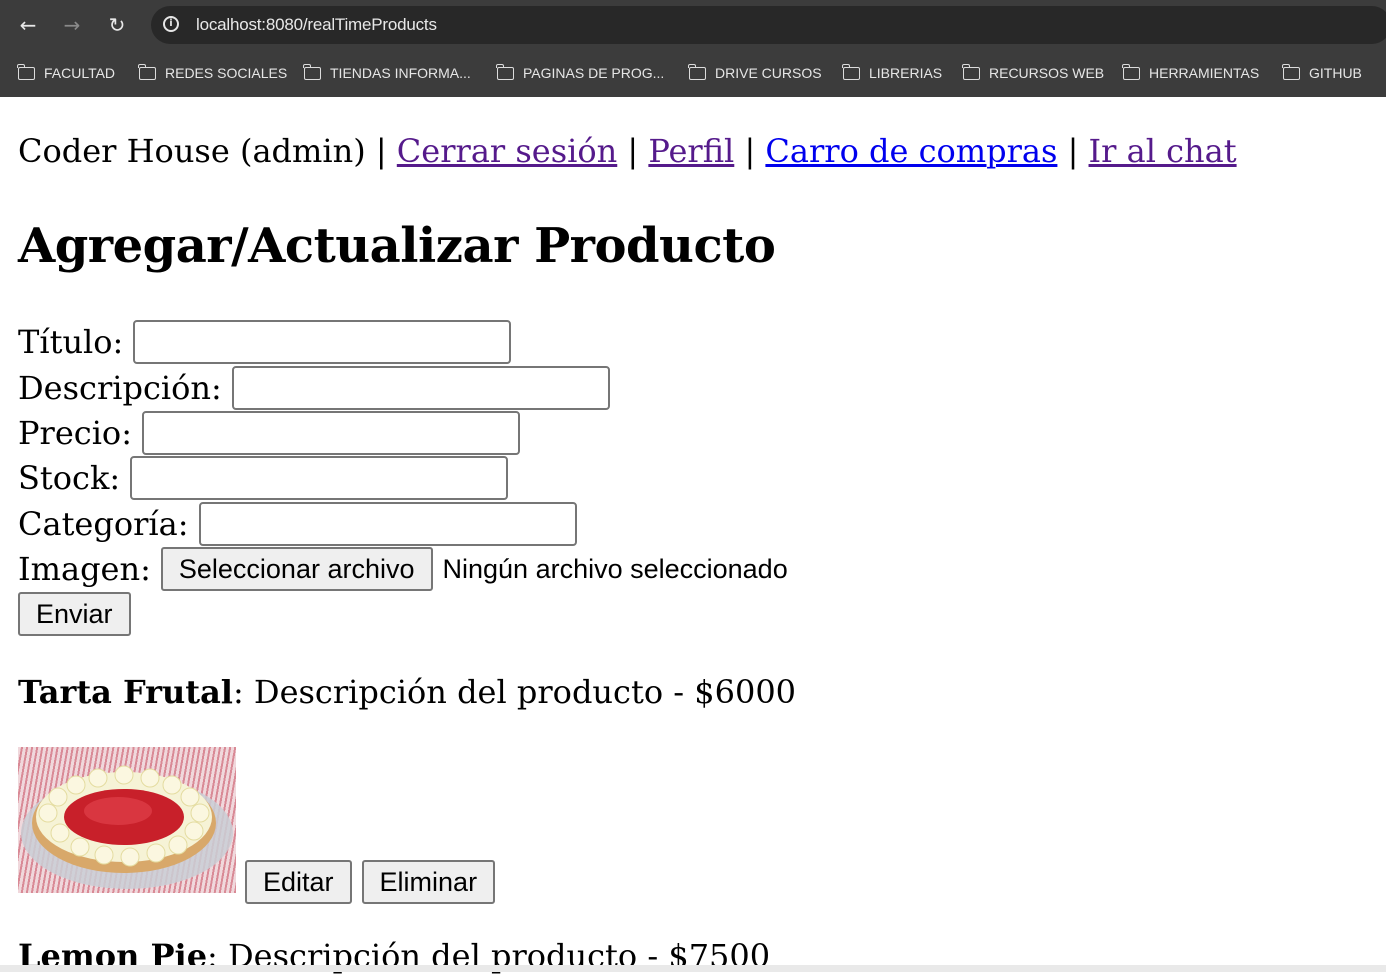  I want to click on choose-file-button: Seleccionar archivo, so click(296, 569).